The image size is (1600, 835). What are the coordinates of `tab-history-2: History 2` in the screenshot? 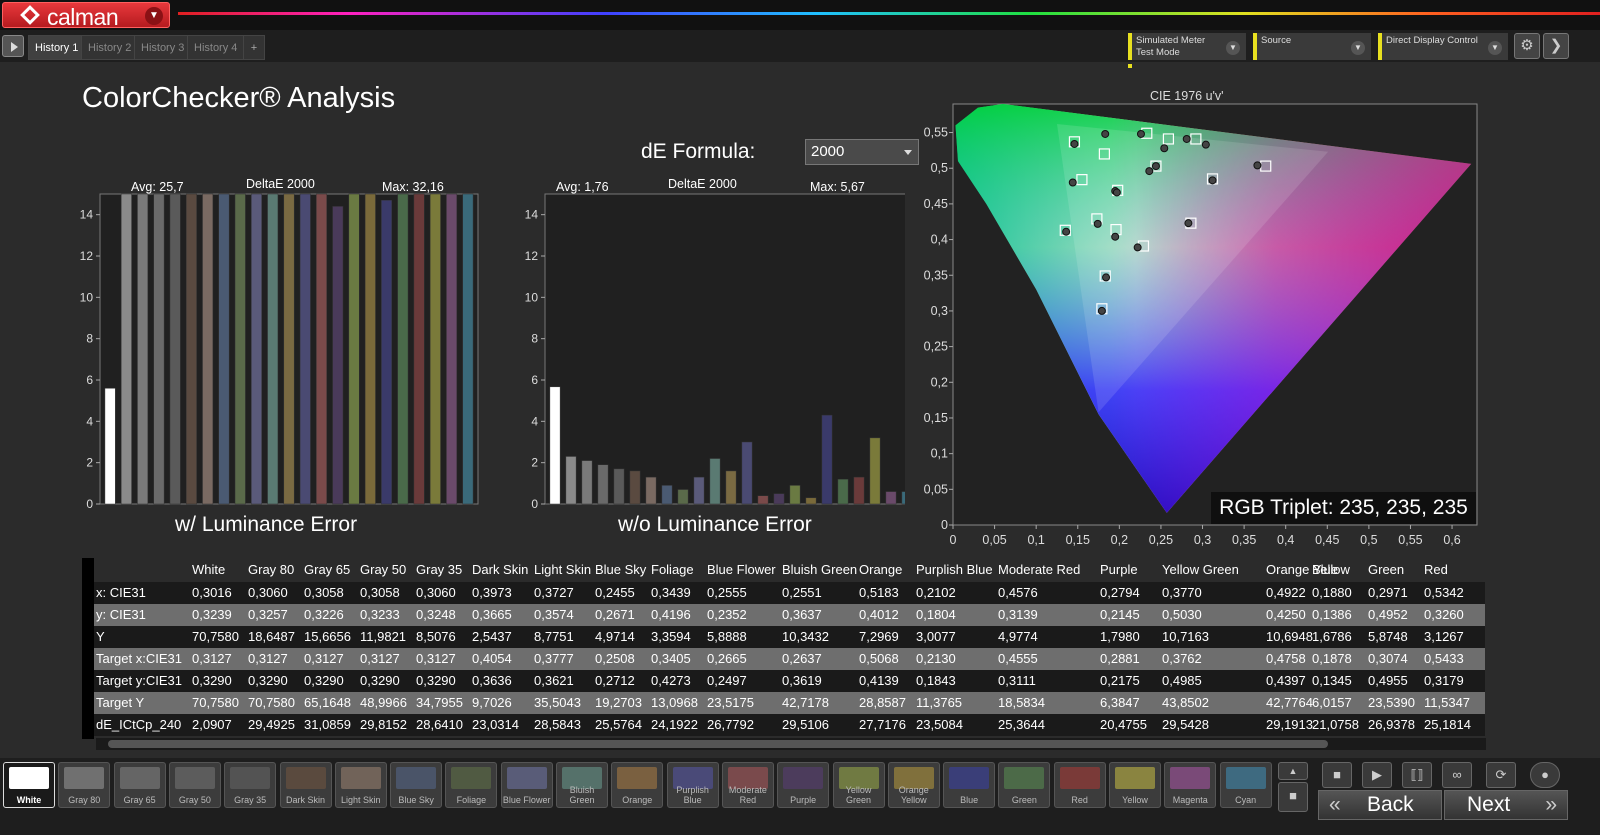 It's located at (110, 47).